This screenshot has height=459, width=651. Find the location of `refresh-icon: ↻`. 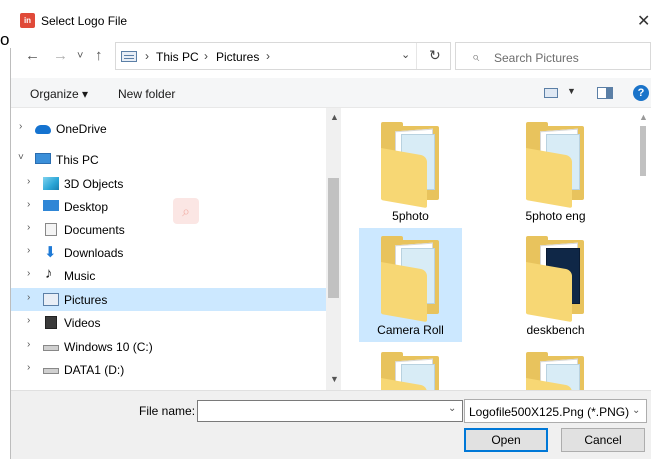

refresh-icon: ↻ is located at coordinates (435, 55).